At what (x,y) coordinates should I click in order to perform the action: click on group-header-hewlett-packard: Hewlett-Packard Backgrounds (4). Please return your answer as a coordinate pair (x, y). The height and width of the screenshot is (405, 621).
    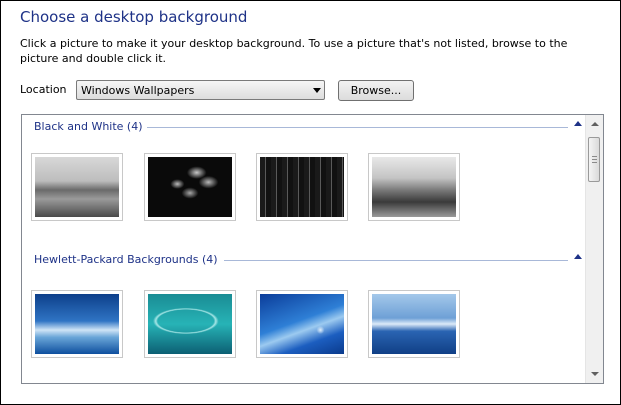
    Looking at the image, I should click on (308, 260).